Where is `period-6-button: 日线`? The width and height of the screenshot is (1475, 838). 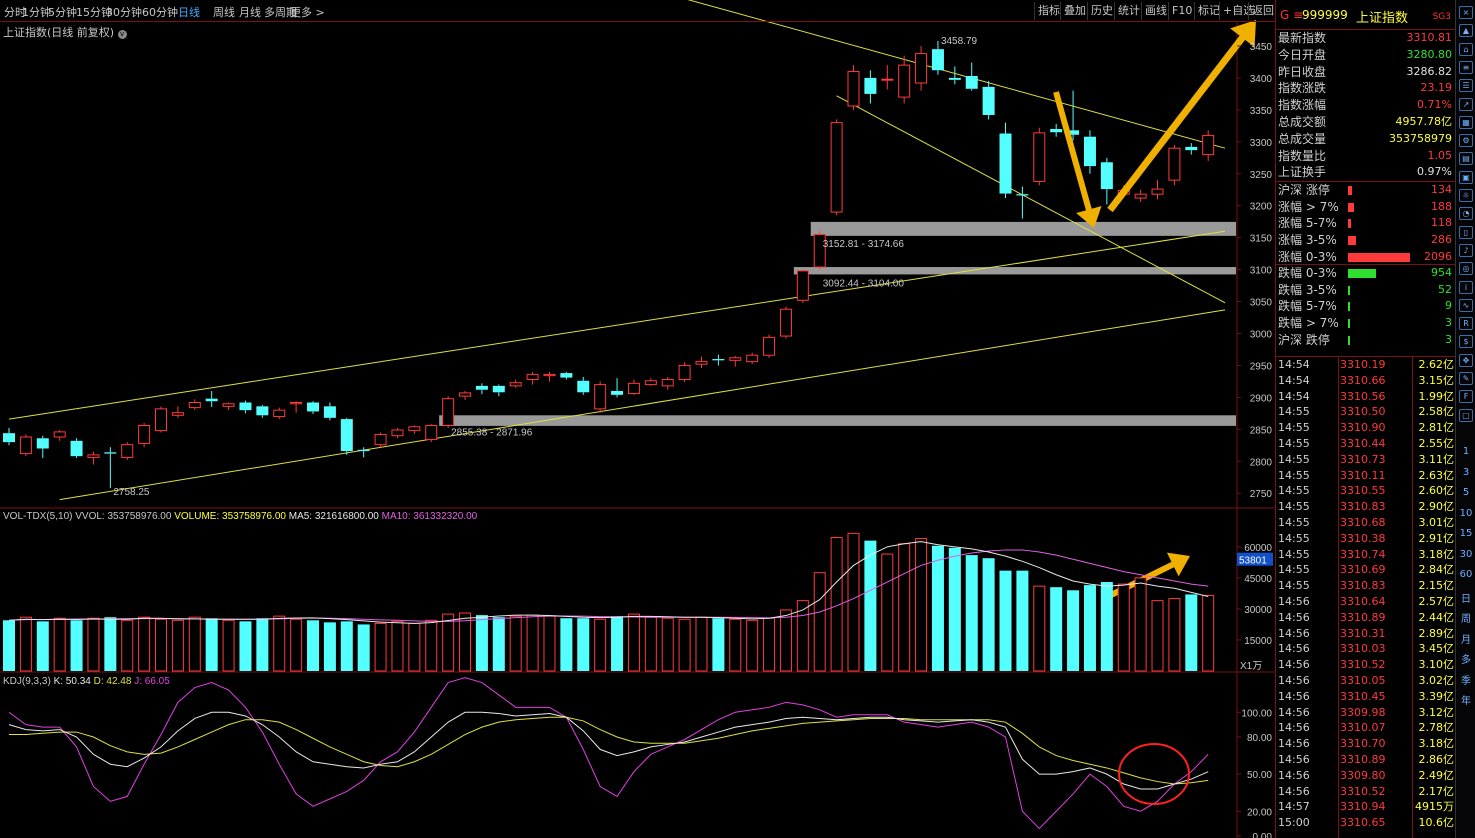
period-6-button: 日线 is located at coordinates (189, 12).